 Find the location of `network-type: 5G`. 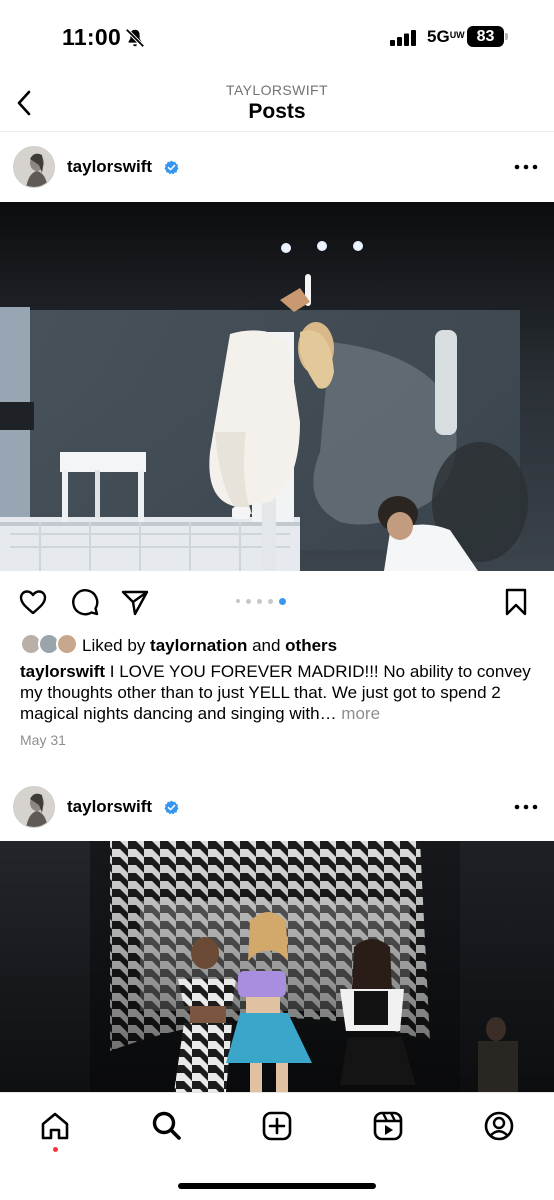

network-type: 5G is located at coordinates (438, 36).